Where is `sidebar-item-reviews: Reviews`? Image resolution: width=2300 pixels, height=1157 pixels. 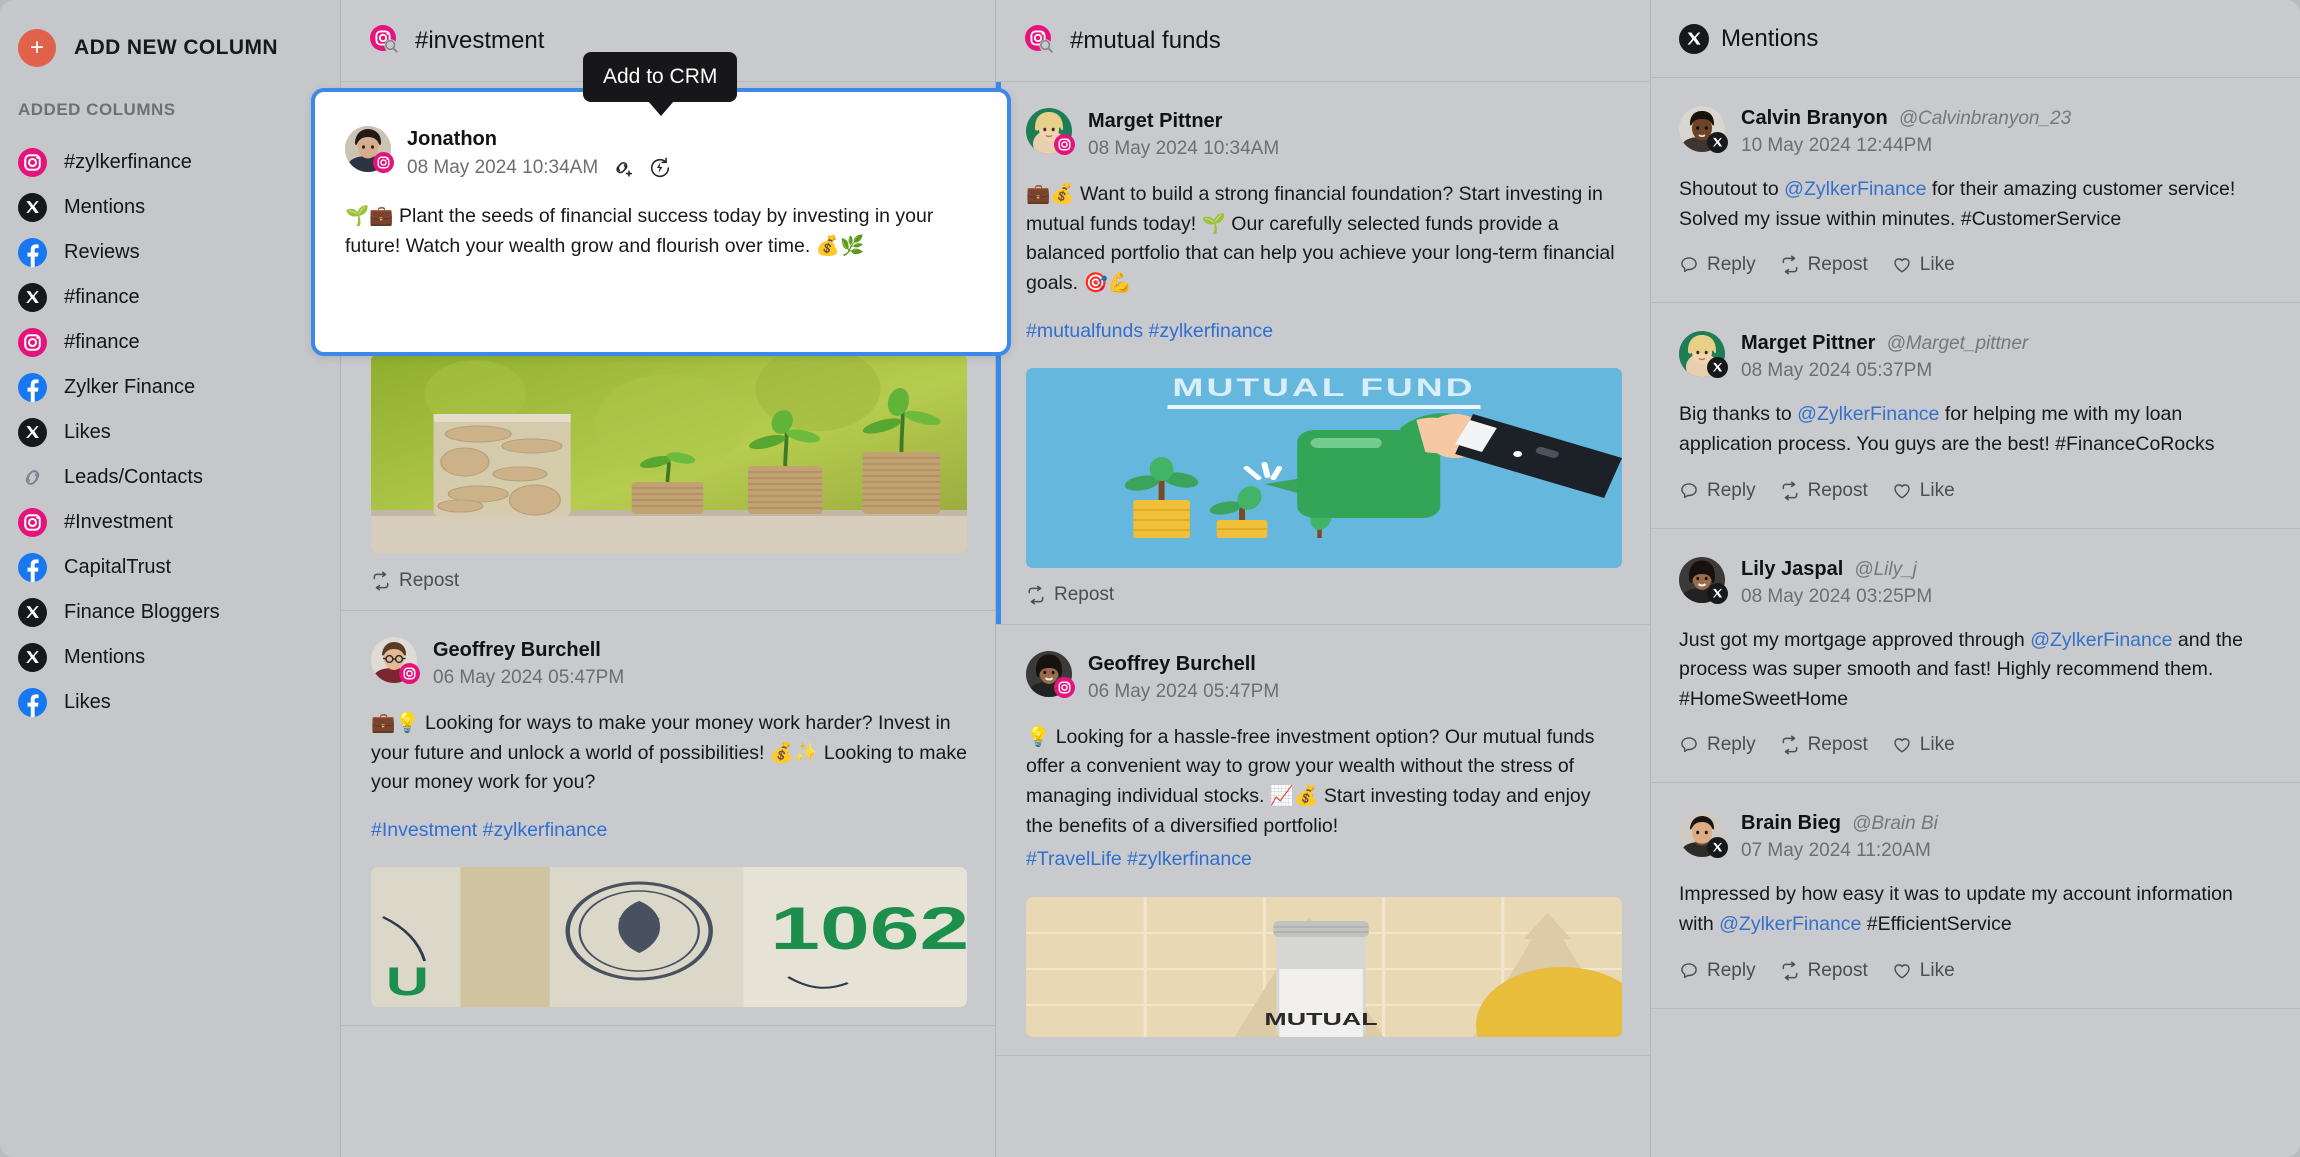
sidebar-item-reviews: Reviews is located at coordinates (170, 252).